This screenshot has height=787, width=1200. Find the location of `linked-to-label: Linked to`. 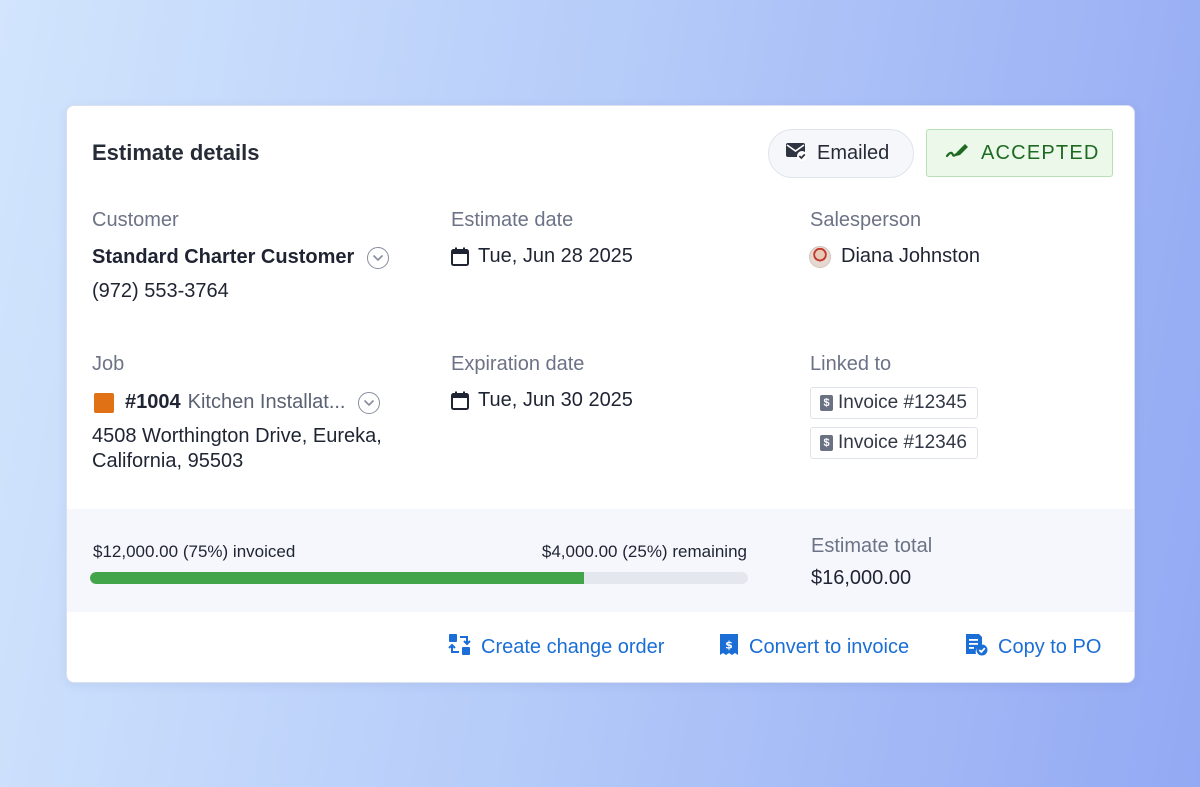

linked-to-label: Linked to is located at coordinates (851, 364).